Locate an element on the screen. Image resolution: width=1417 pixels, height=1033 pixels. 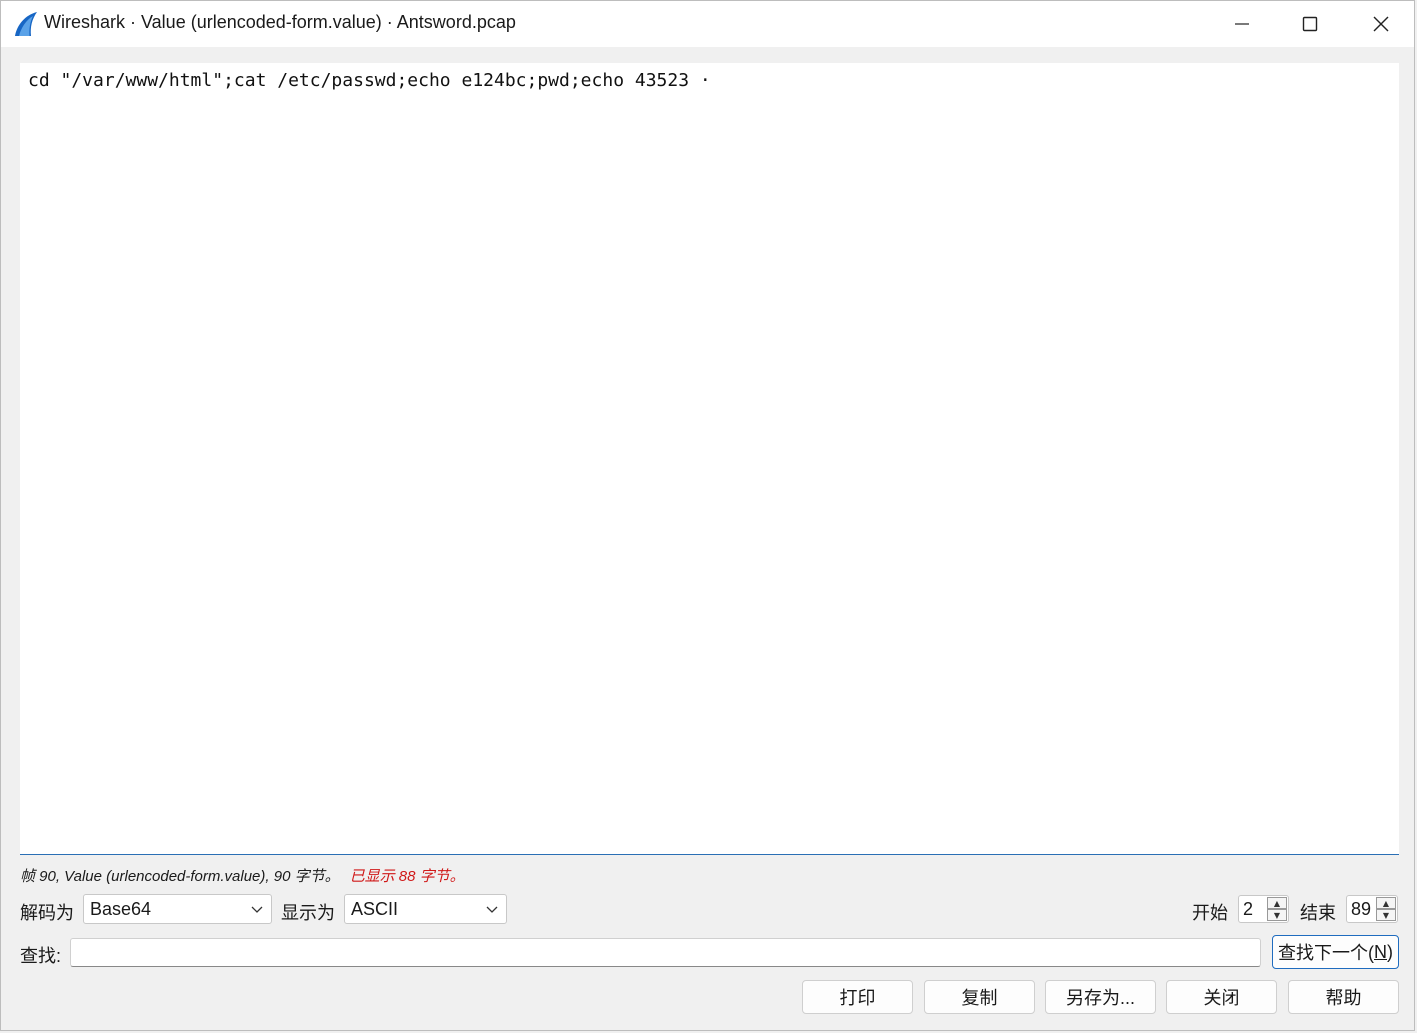
end-spinbox: 89 ▲ ▼ is located at coordinates (1372, 909).